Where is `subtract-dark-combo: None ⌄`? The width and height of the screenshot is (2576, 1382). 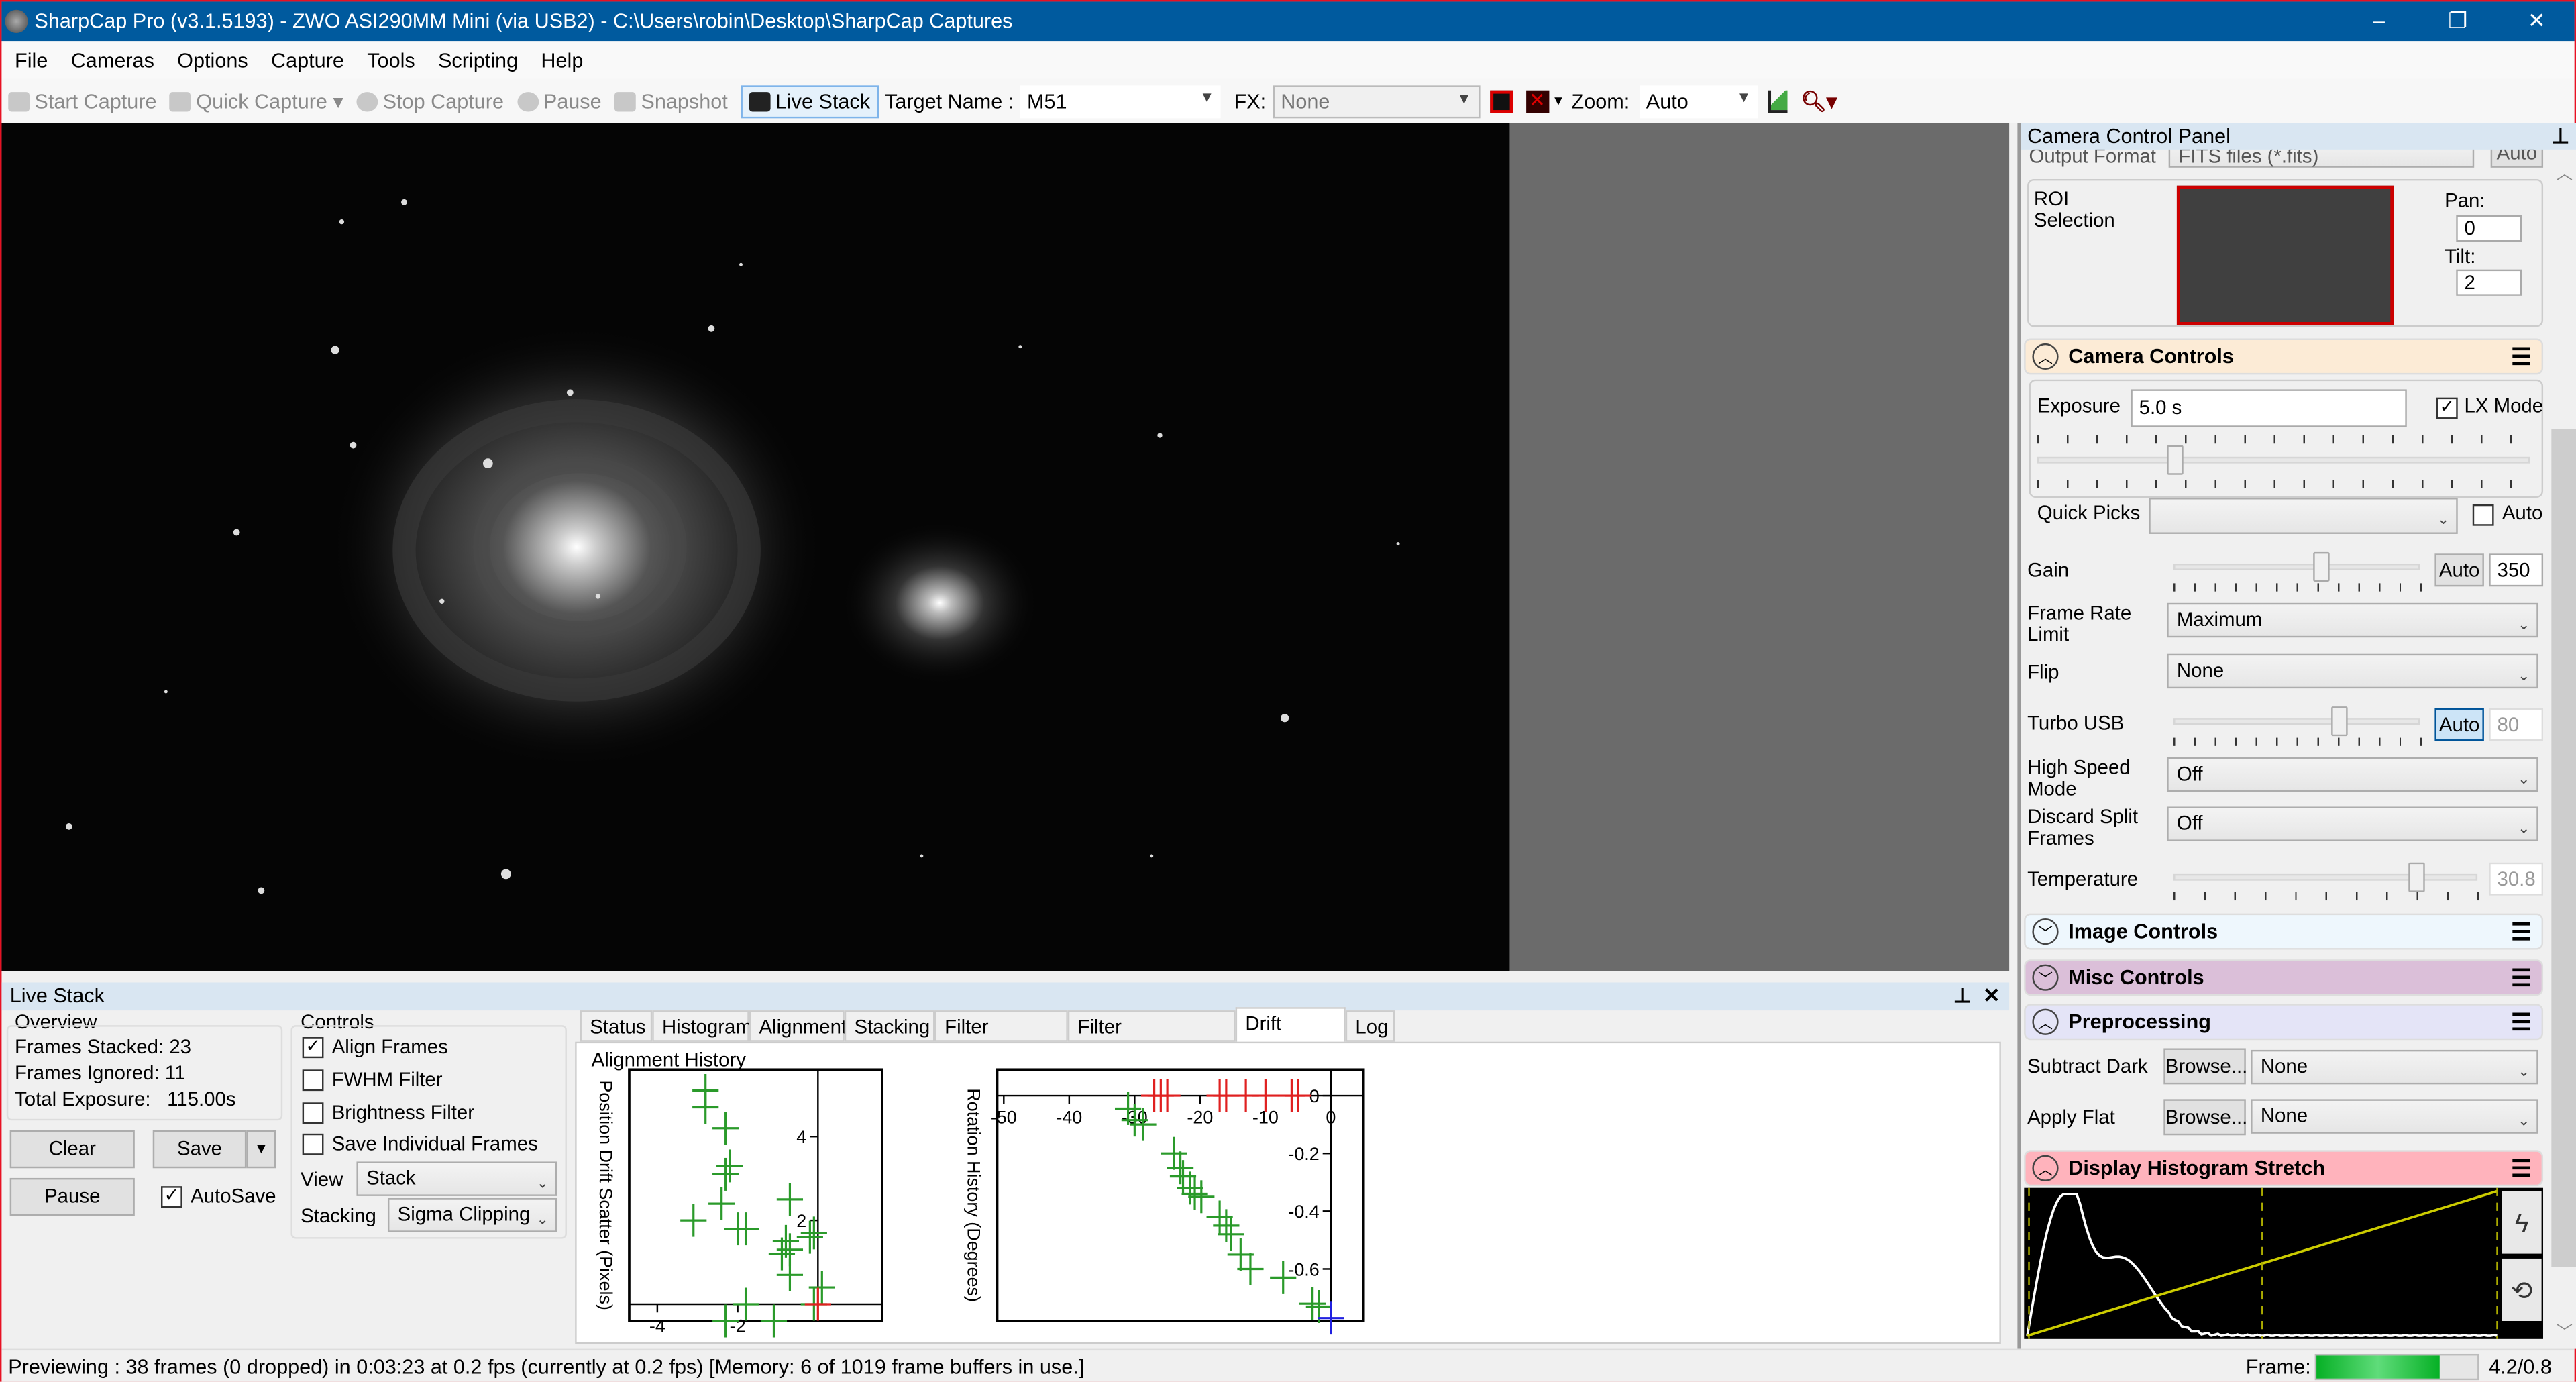 subtract-dark-combo: None ⌄ is located at coordinates (2394, 1067).